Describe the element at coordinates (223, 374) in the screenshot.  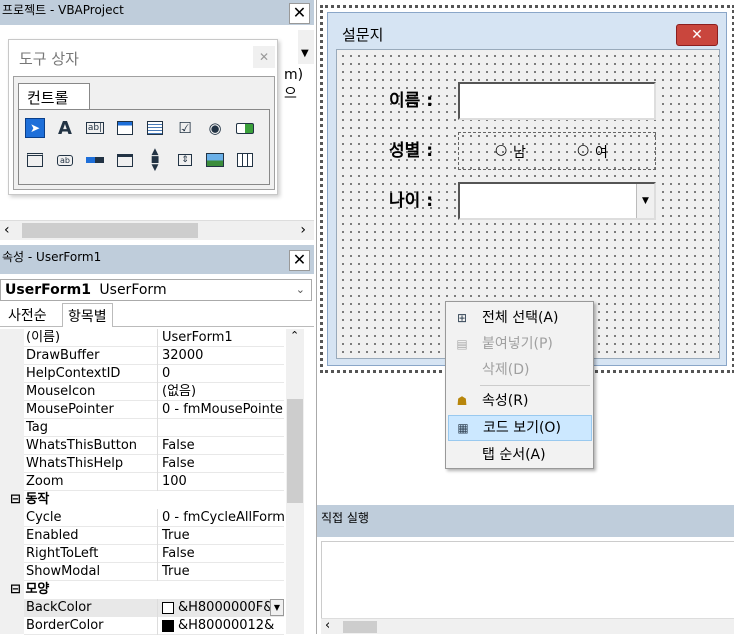
I see `property-value: 0` at that location.